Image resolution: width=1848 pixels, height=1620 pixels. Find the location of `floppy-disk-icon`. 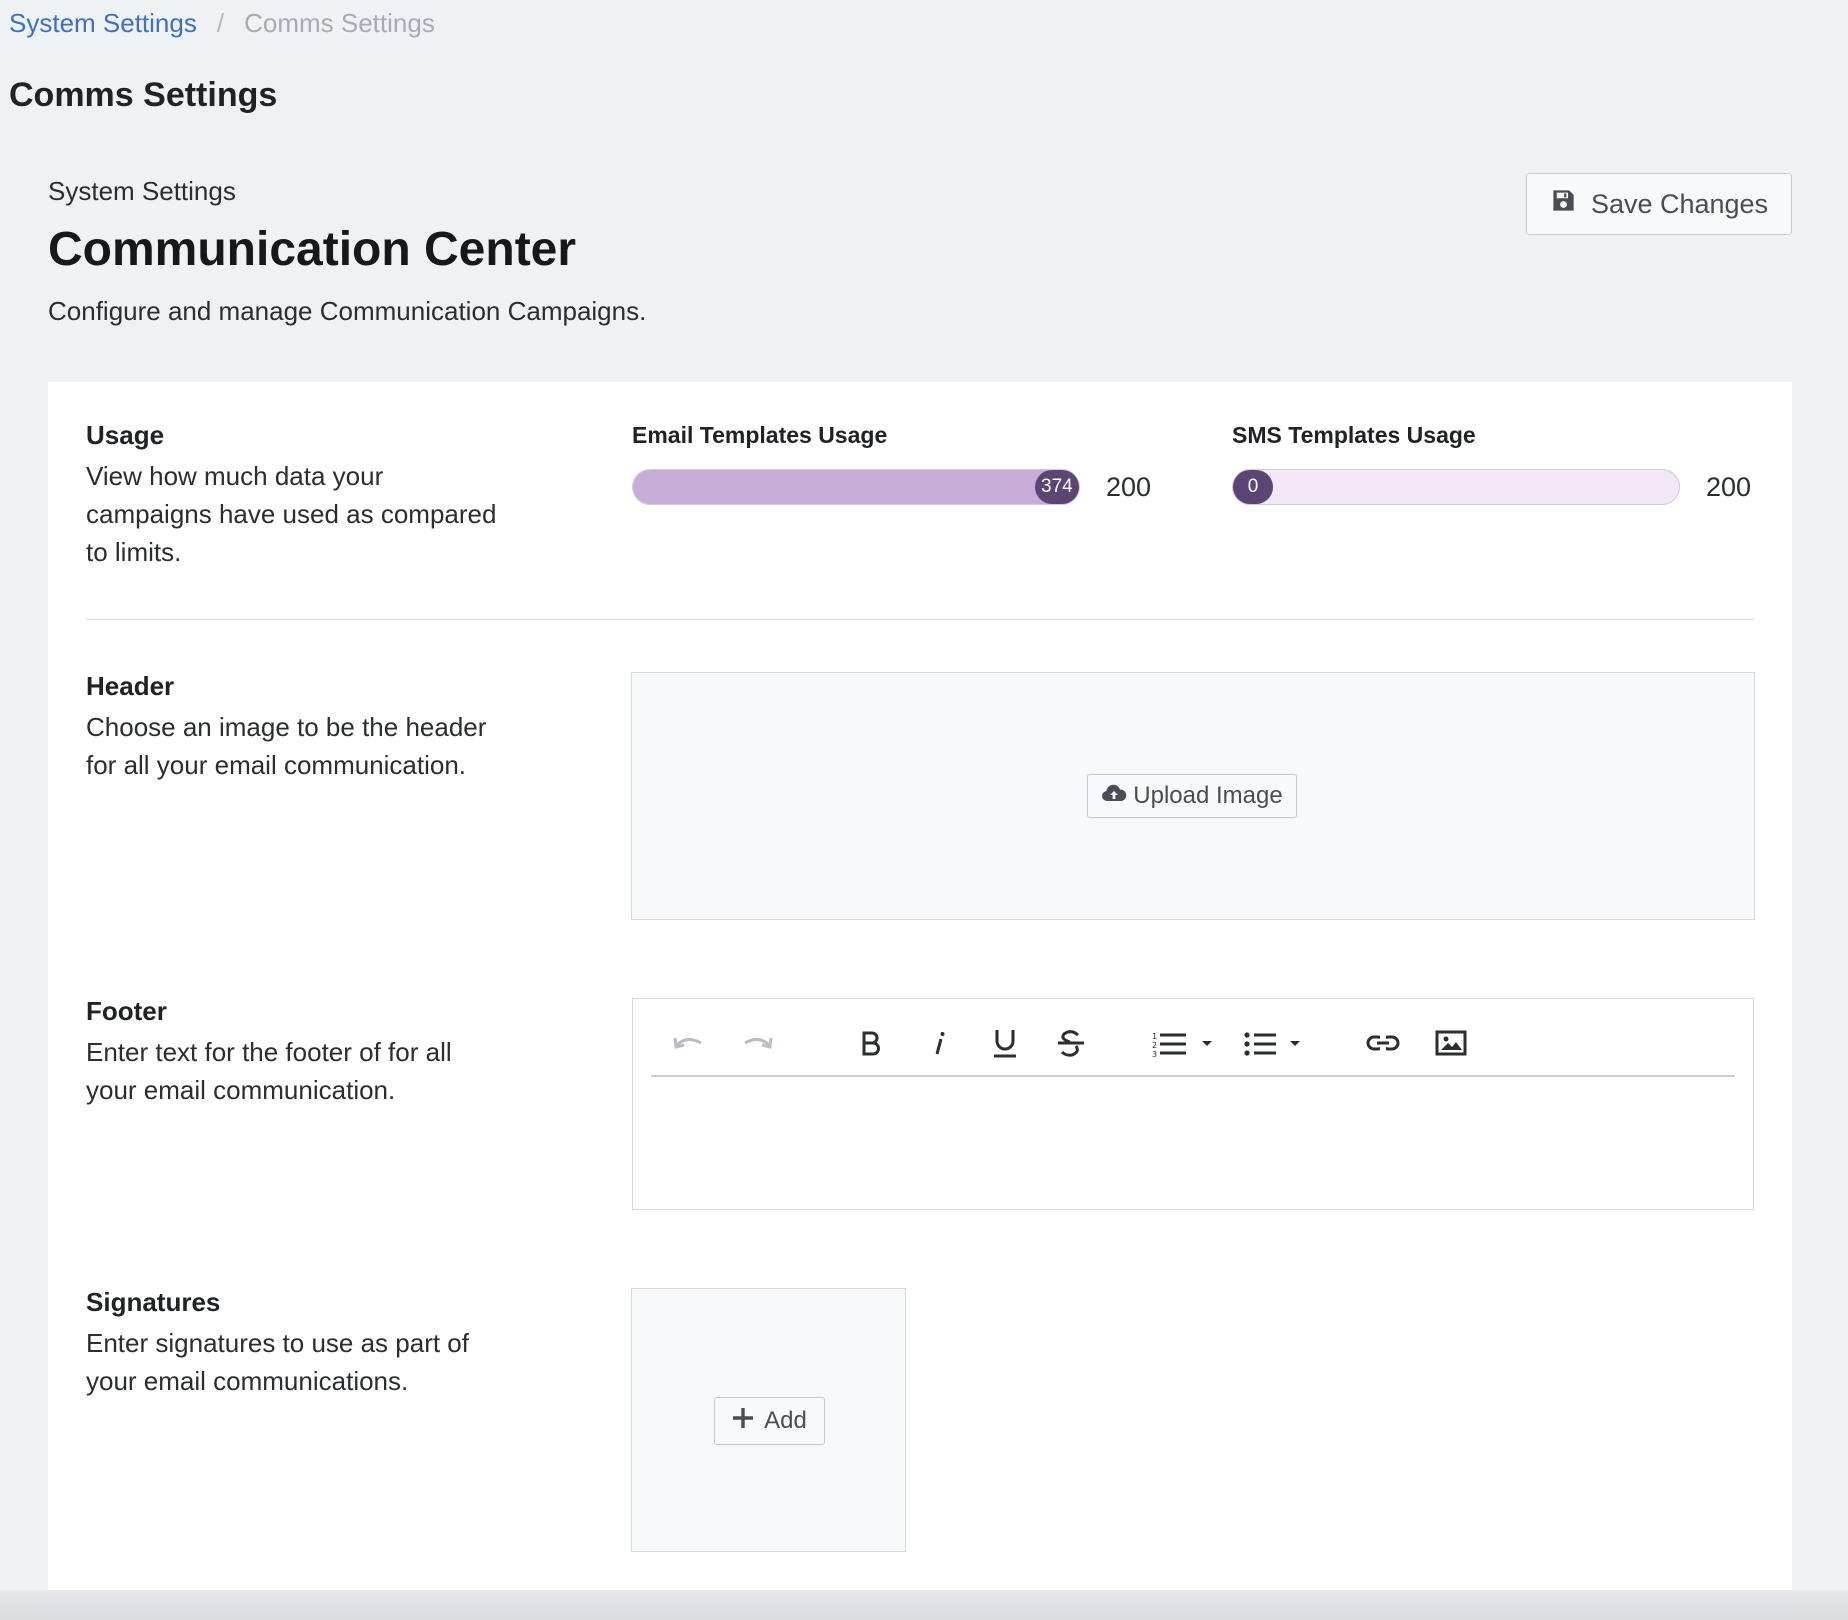

floppy-disk-icon is located at coordinates (1563, 204).